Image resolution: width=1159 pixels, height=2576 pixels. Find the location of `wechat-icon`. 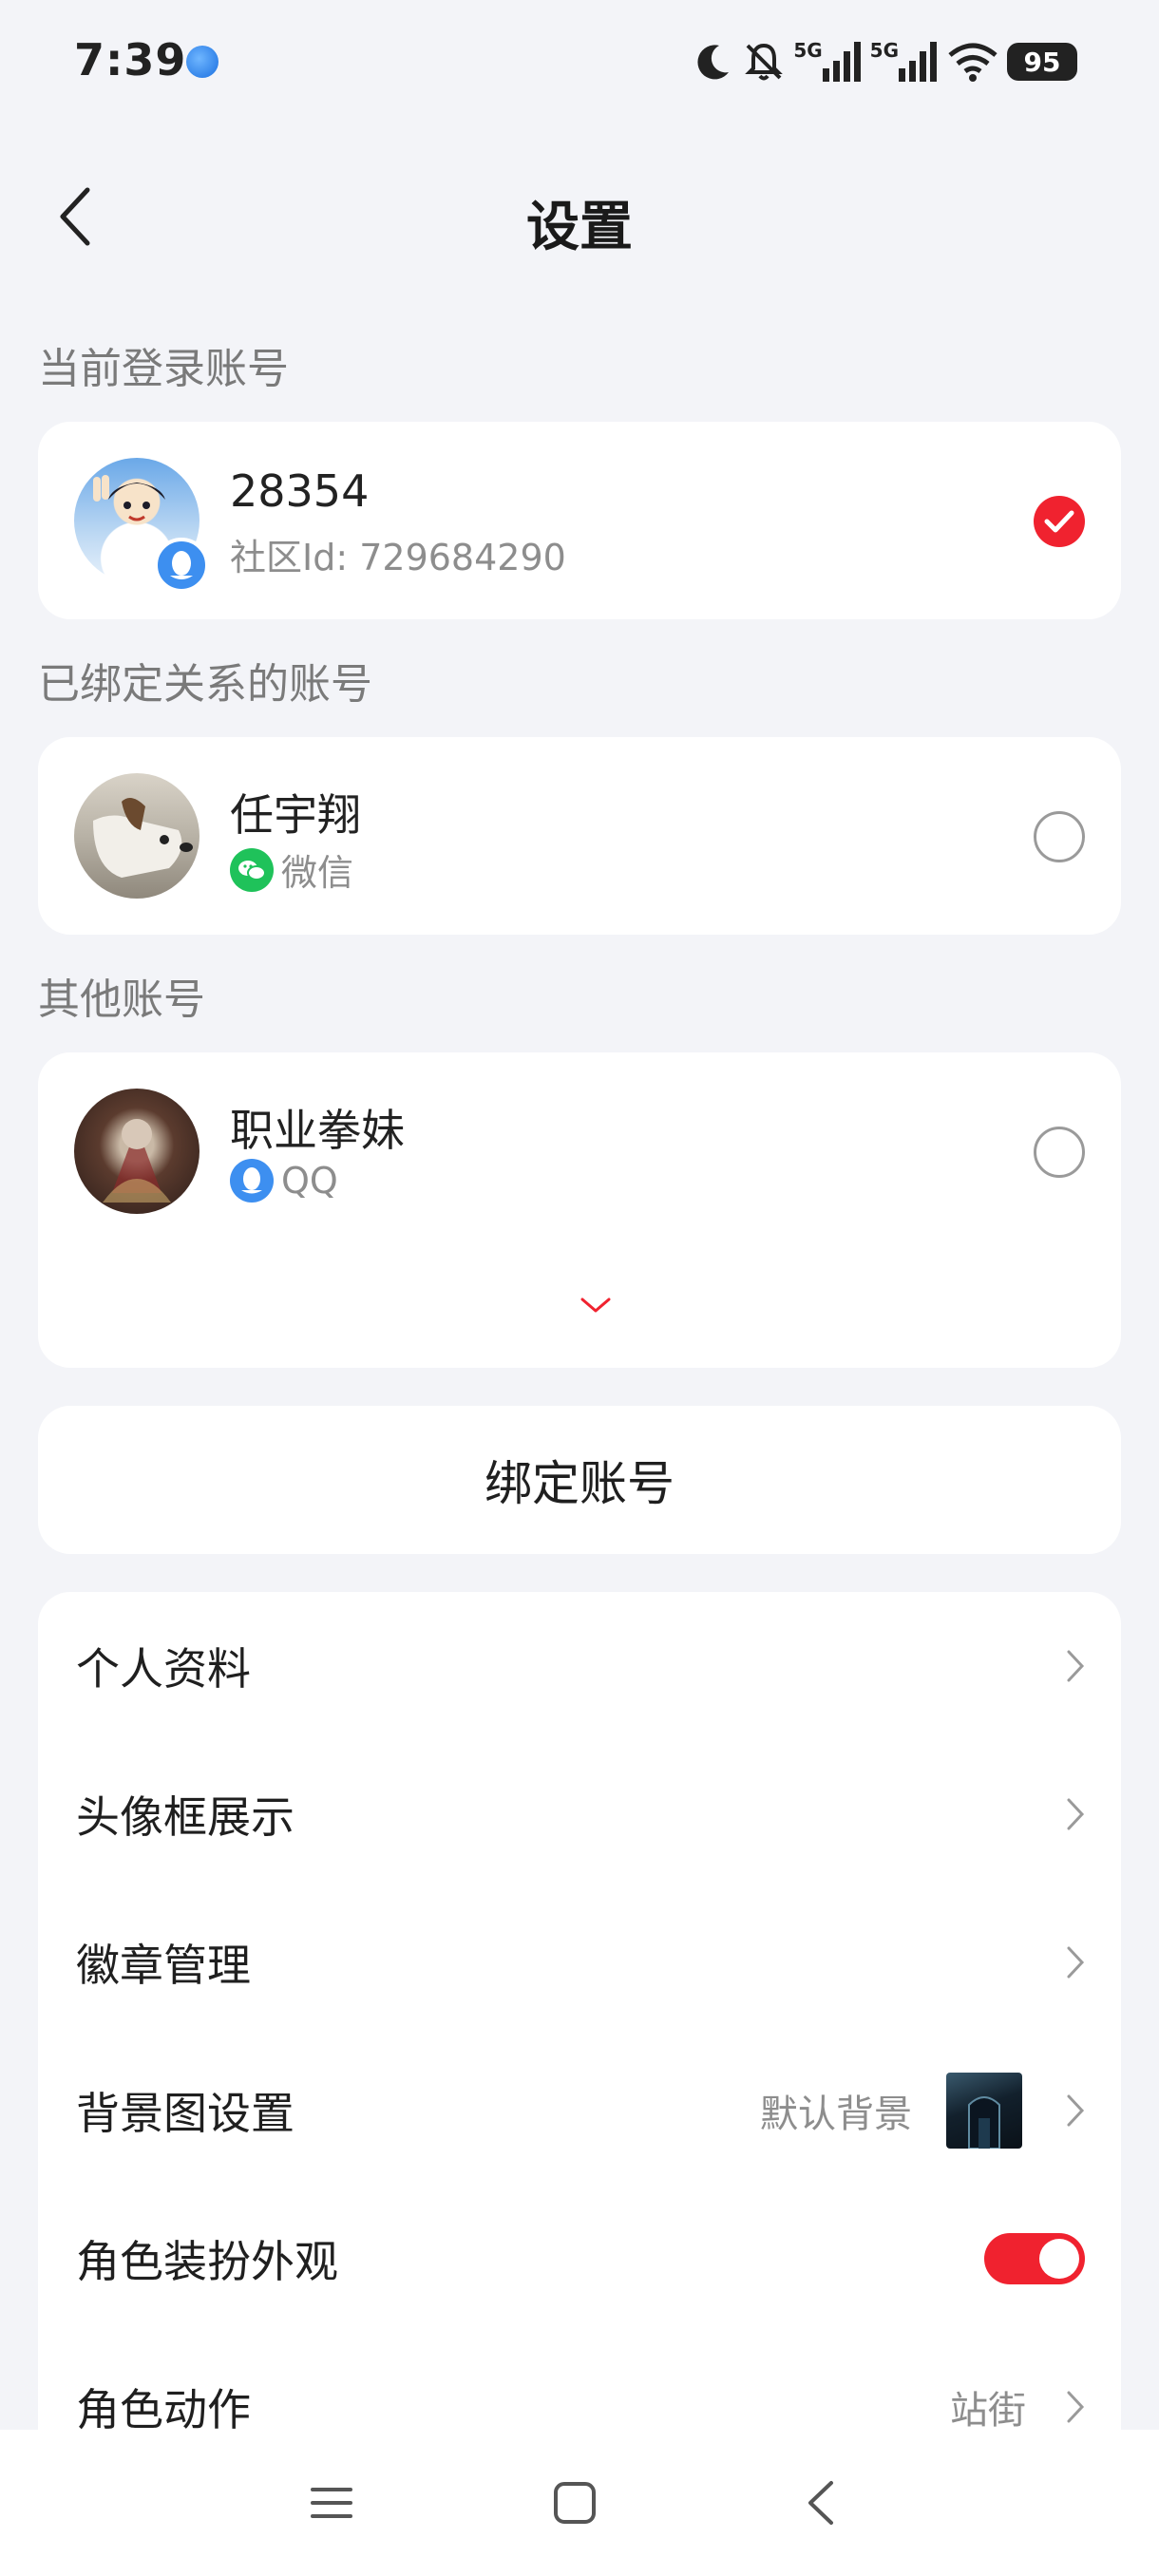

wechat-icon is located at coordinates (252, 869).